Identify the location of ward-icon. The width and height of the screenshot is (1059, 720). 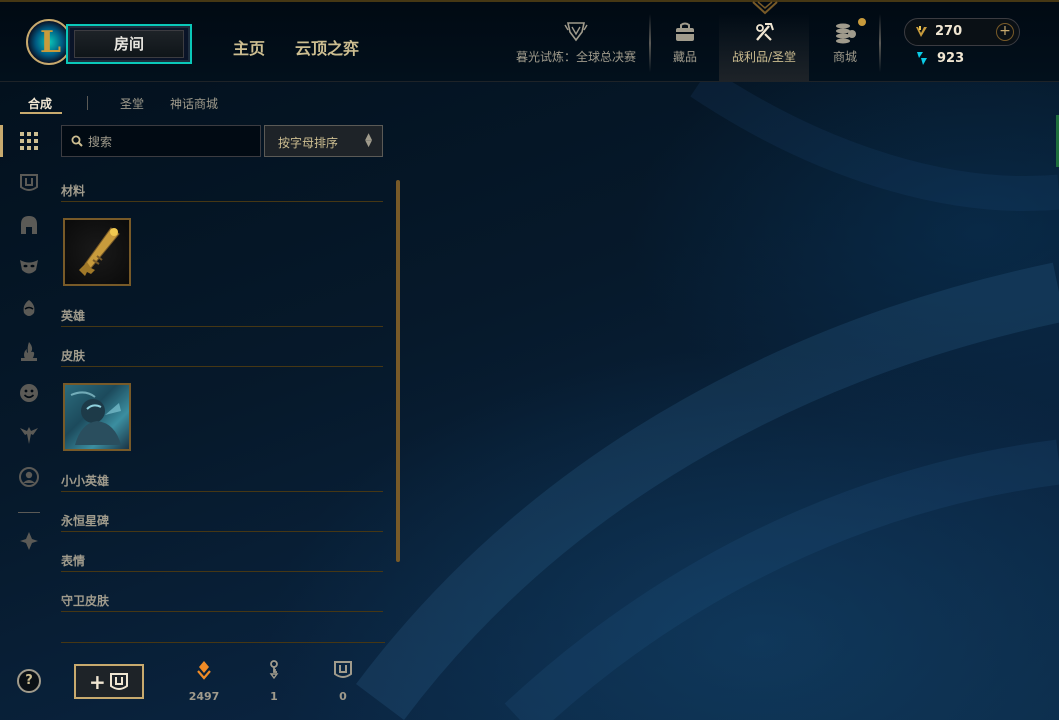
(29, 435).